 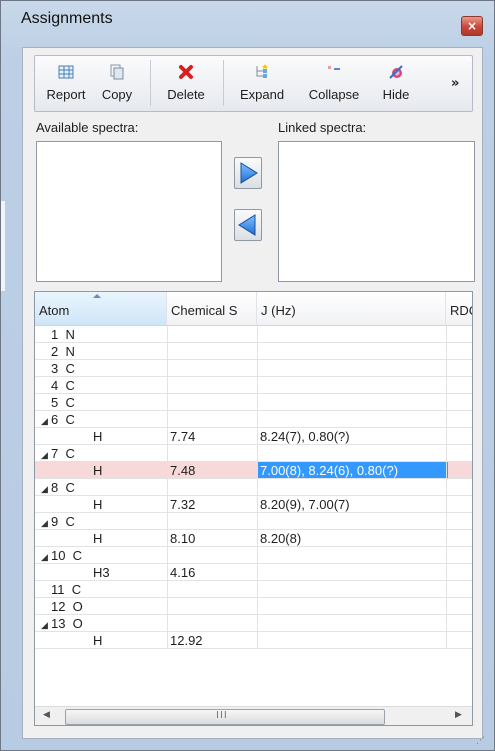 I want to click on table-row: ◢ 6 C, so click(x=253, y=419).